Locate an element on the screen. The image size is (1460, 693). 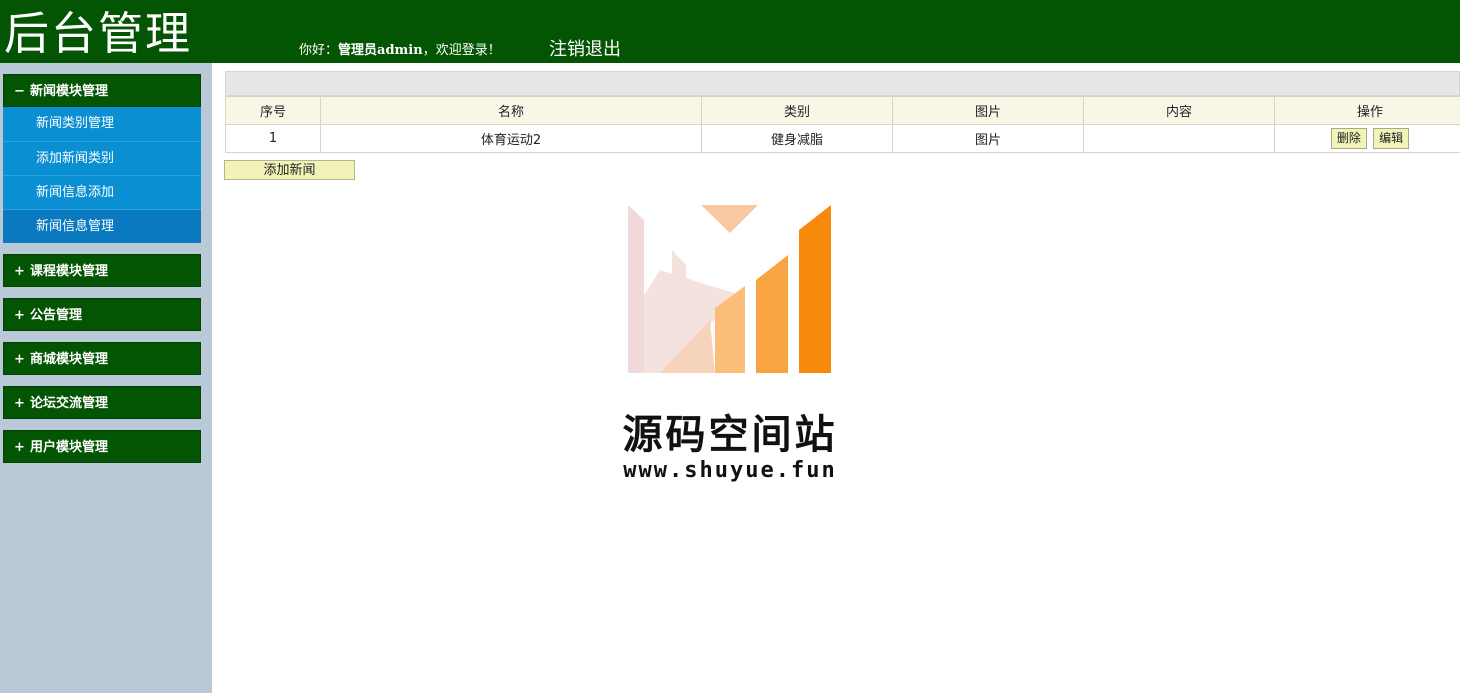
menu-head-user: + 用户模块管理 is located at coordinates (102, 446).